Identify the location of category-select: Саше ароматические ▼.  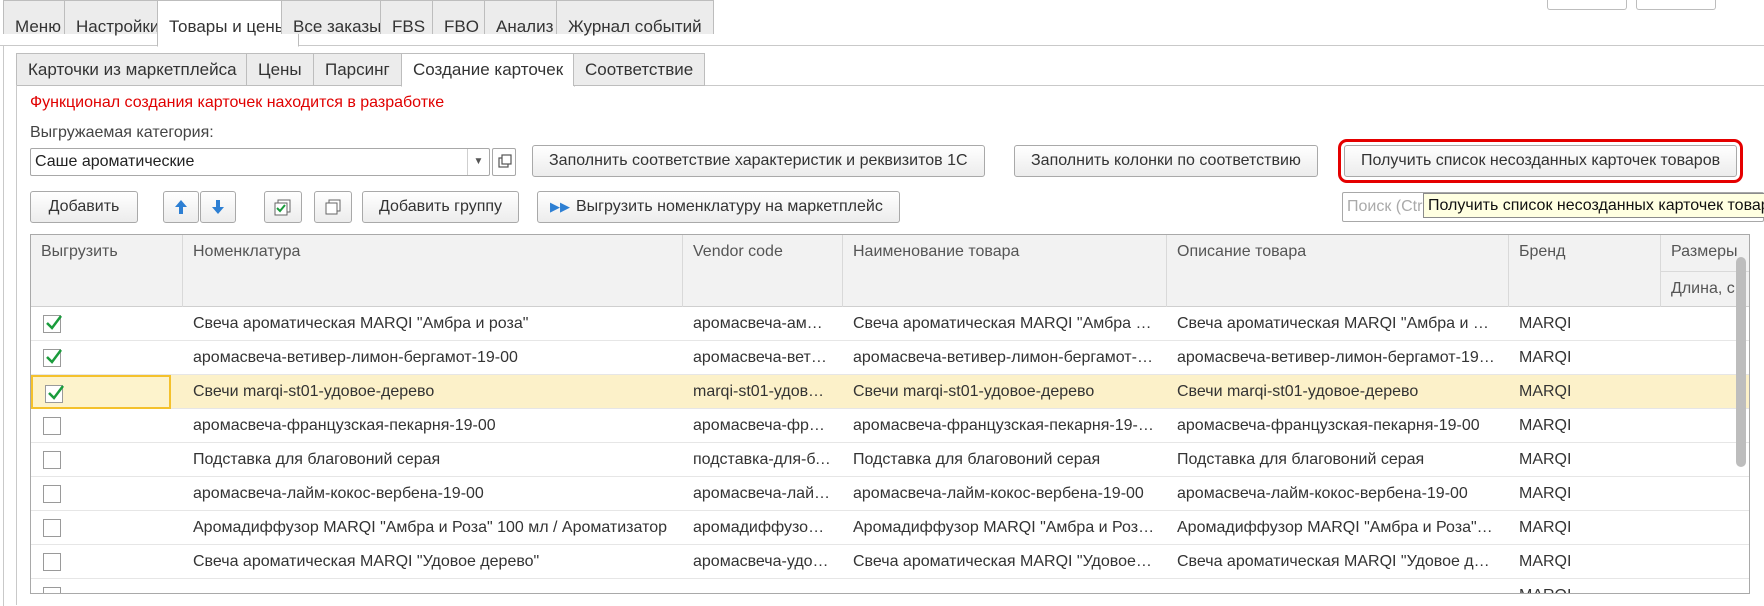
(260, 162).